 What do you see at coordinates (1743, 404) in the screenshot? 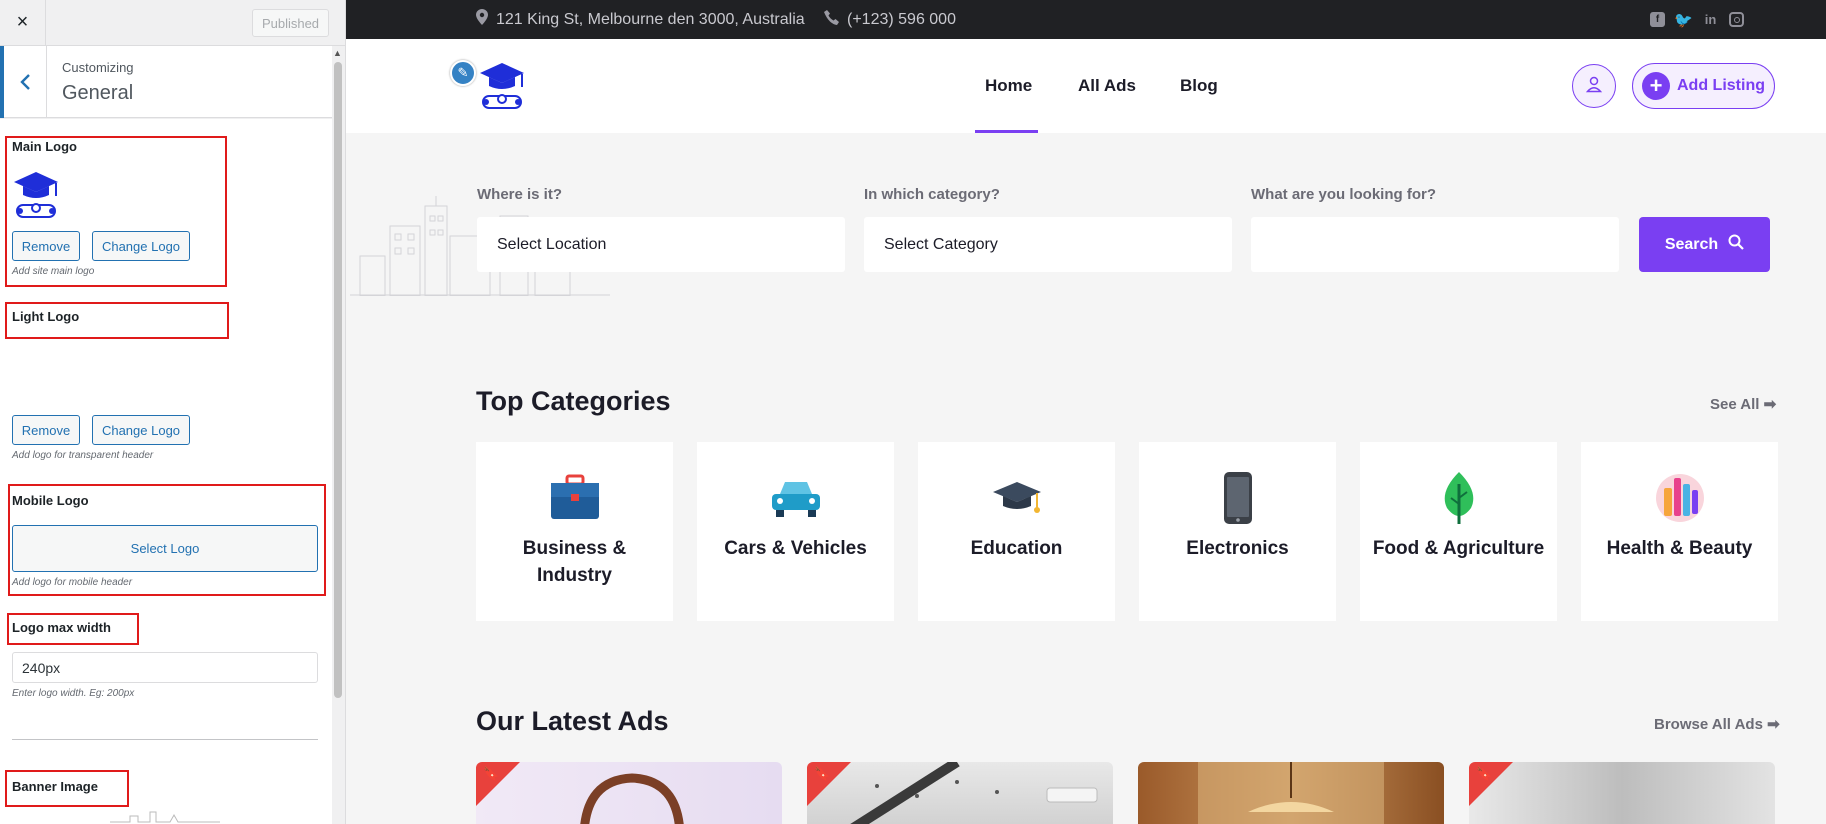
I see `see-all-link: See All ➡` at bounding box center [1743, 404].